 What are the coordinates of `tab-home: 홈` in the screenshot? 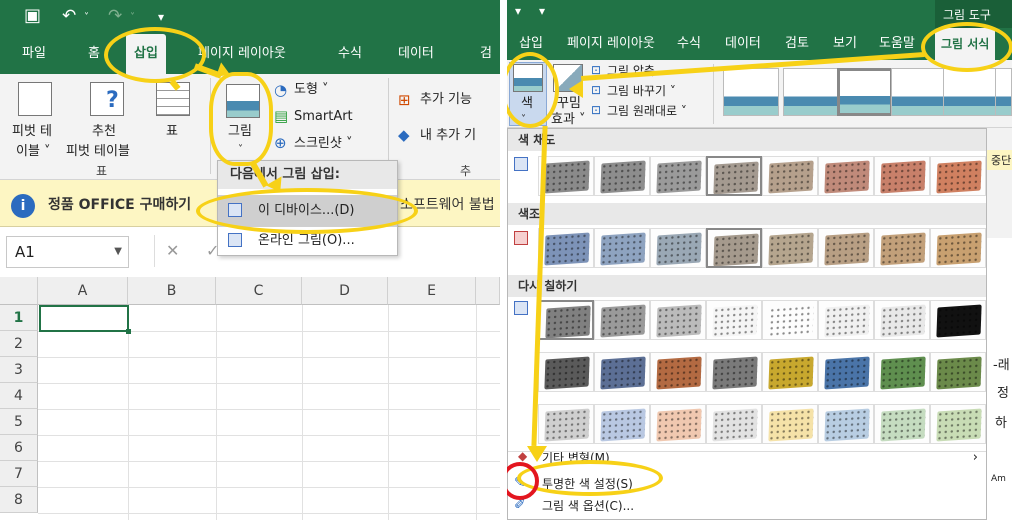 It's located at (94, 54).